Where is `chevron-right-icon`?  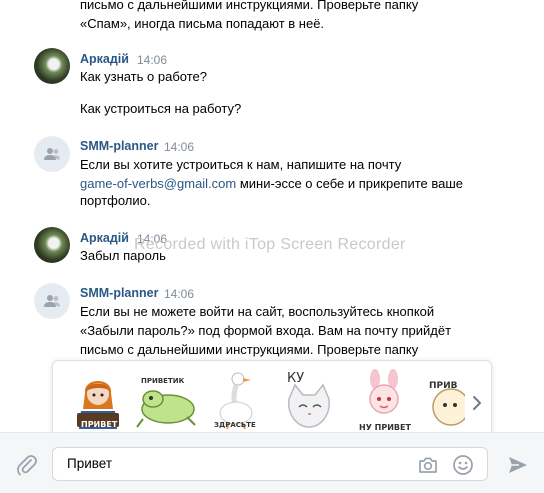 chevron-right-icon is located at coordinates (477, 403).